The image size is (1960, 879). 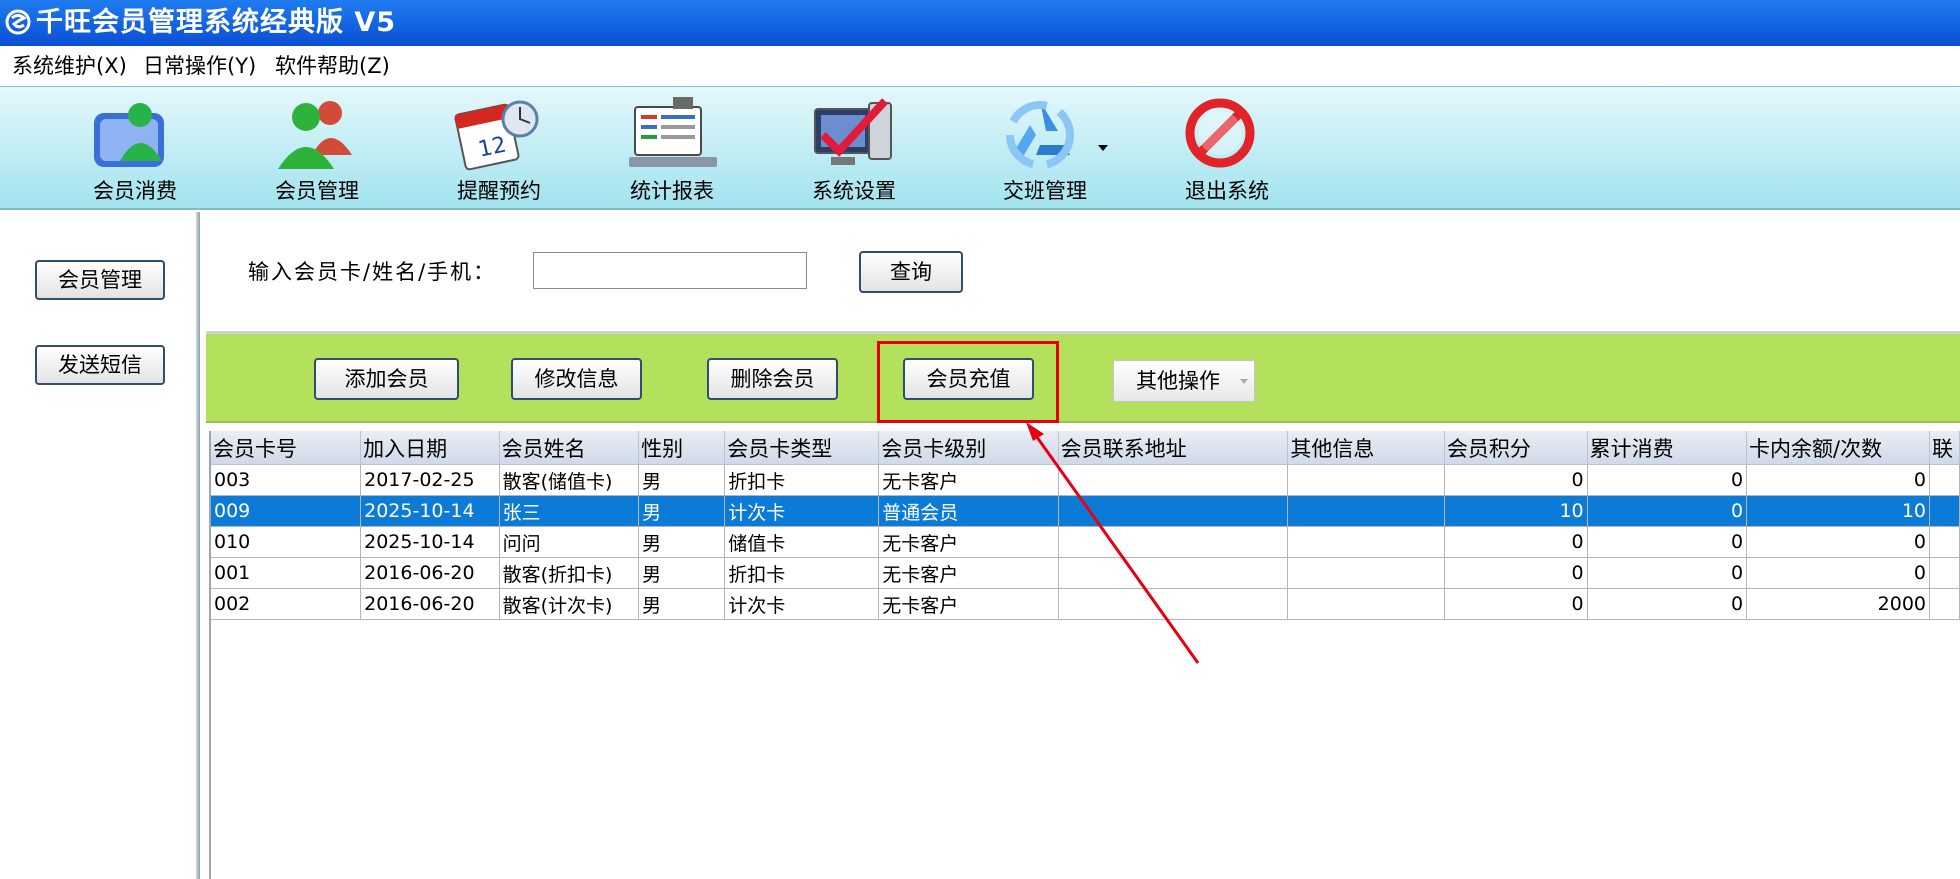 What do you see at coordinates (430, 448) in the screenshot?
I see `column-header: 加入日期` at bounding box center [430, 448].